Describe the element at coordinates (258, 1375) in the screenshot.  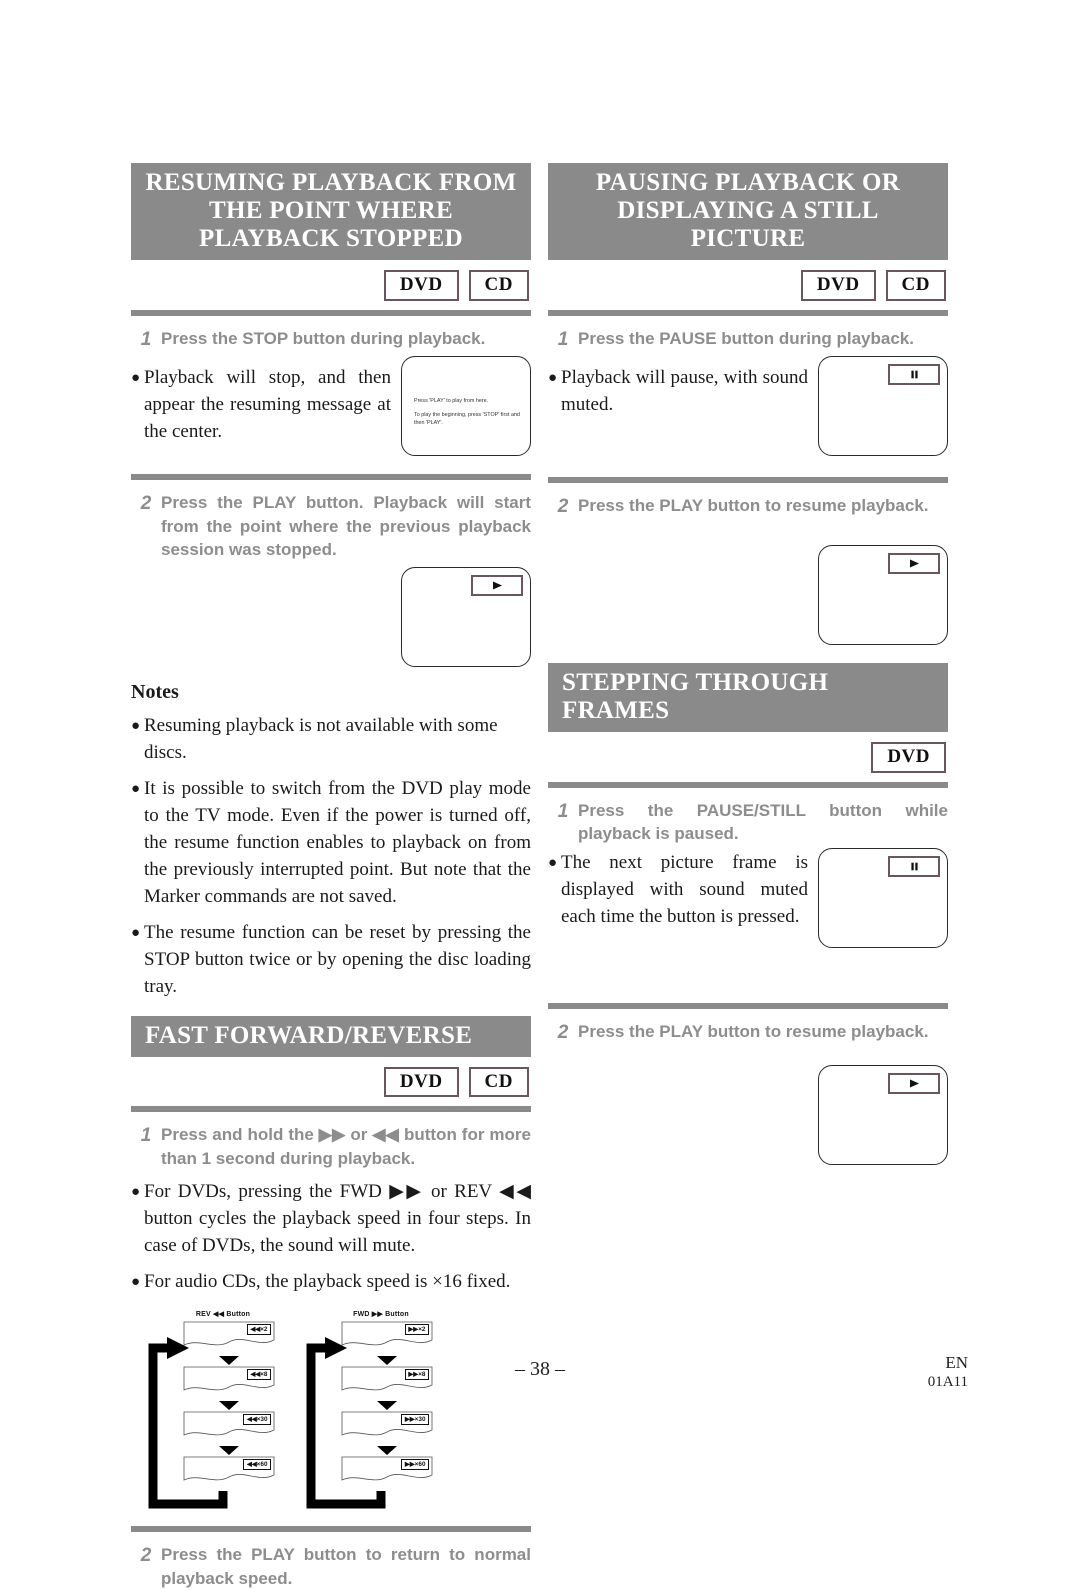
I see `speed-badge: ◀◀×8` at that location.